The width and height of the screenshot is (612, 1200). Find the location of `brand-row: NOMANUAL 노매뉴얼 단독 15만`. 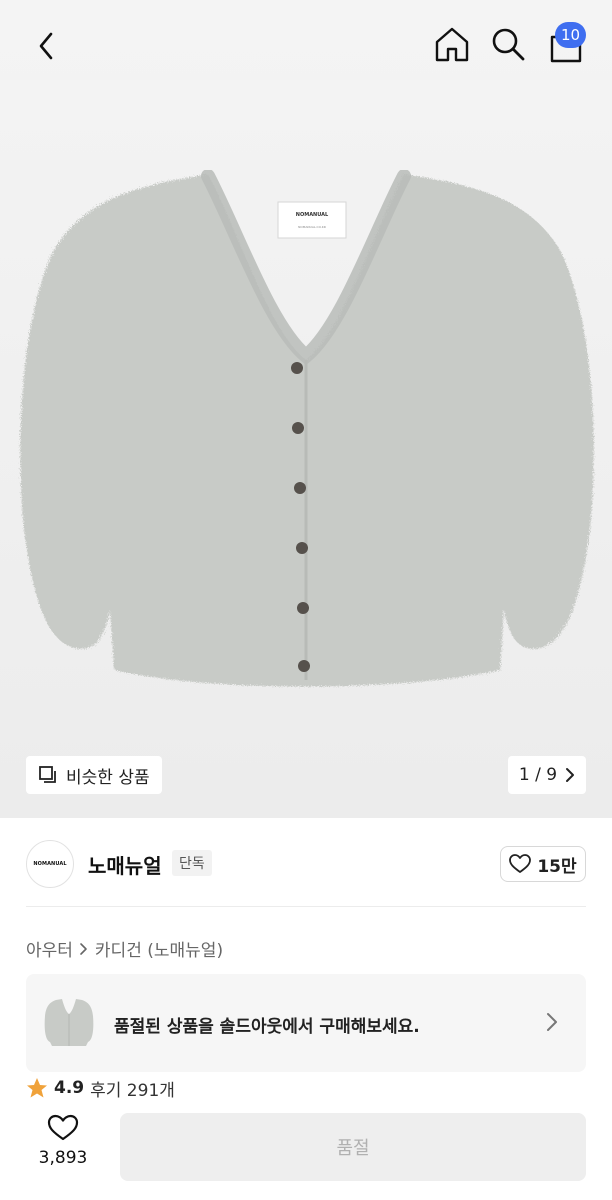

brand-row: NOMANUAL 노매뉴얼 단독 15만 is located at coordinates (306, 864).